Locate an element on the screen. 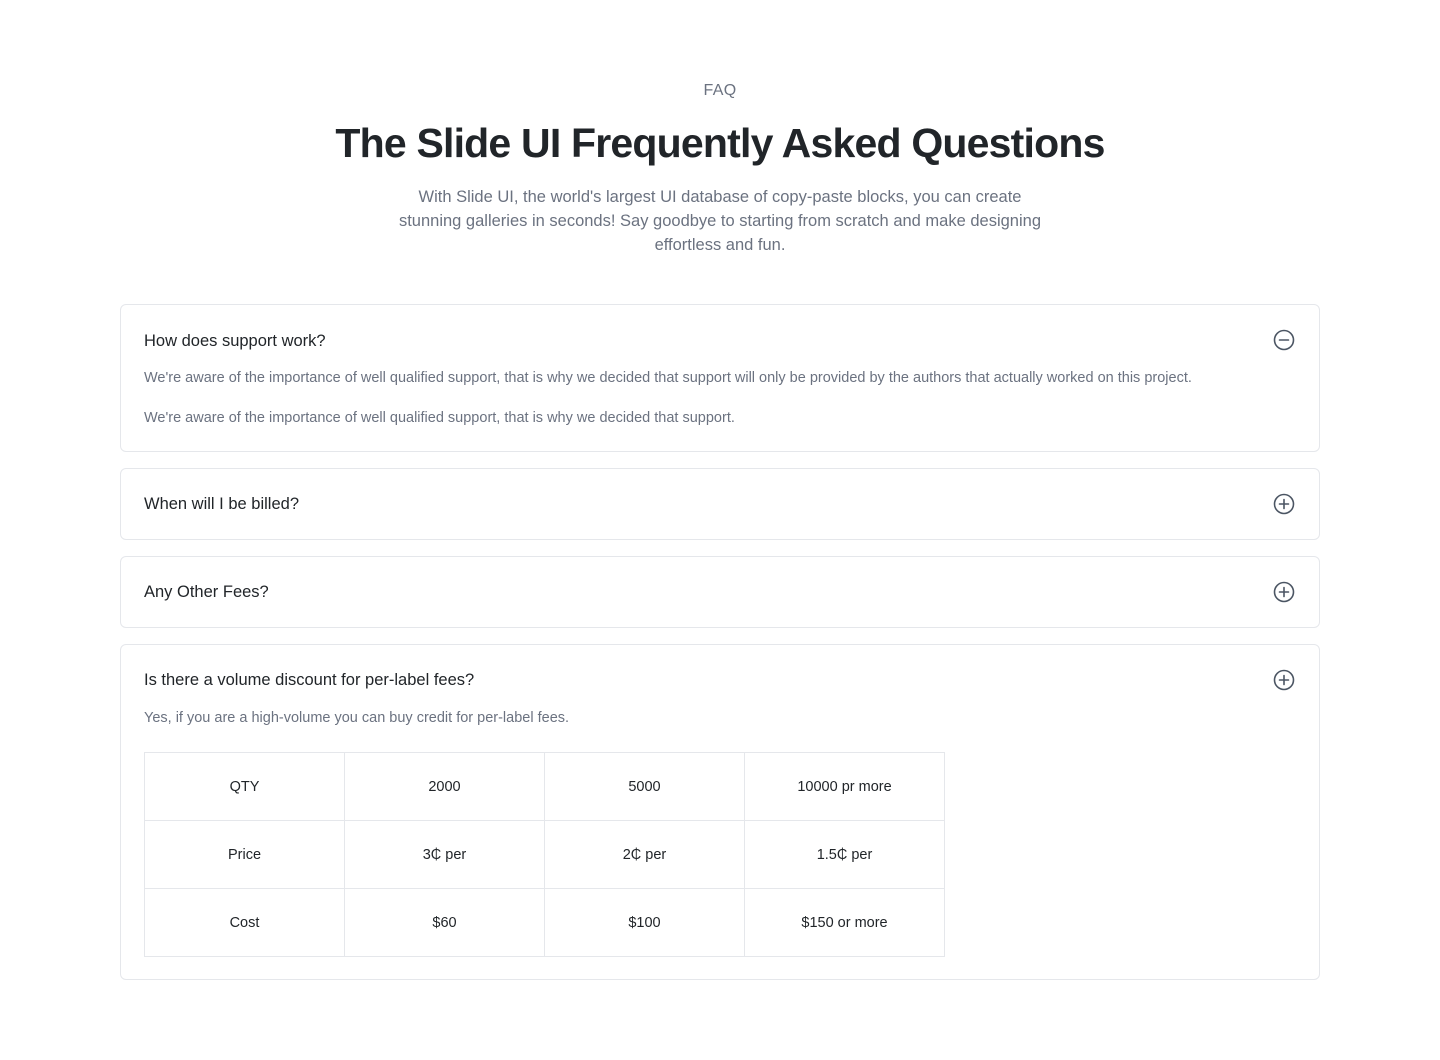 The image size is (1440, 1060). table-cell: Cost is located at coordinates (244, 922).